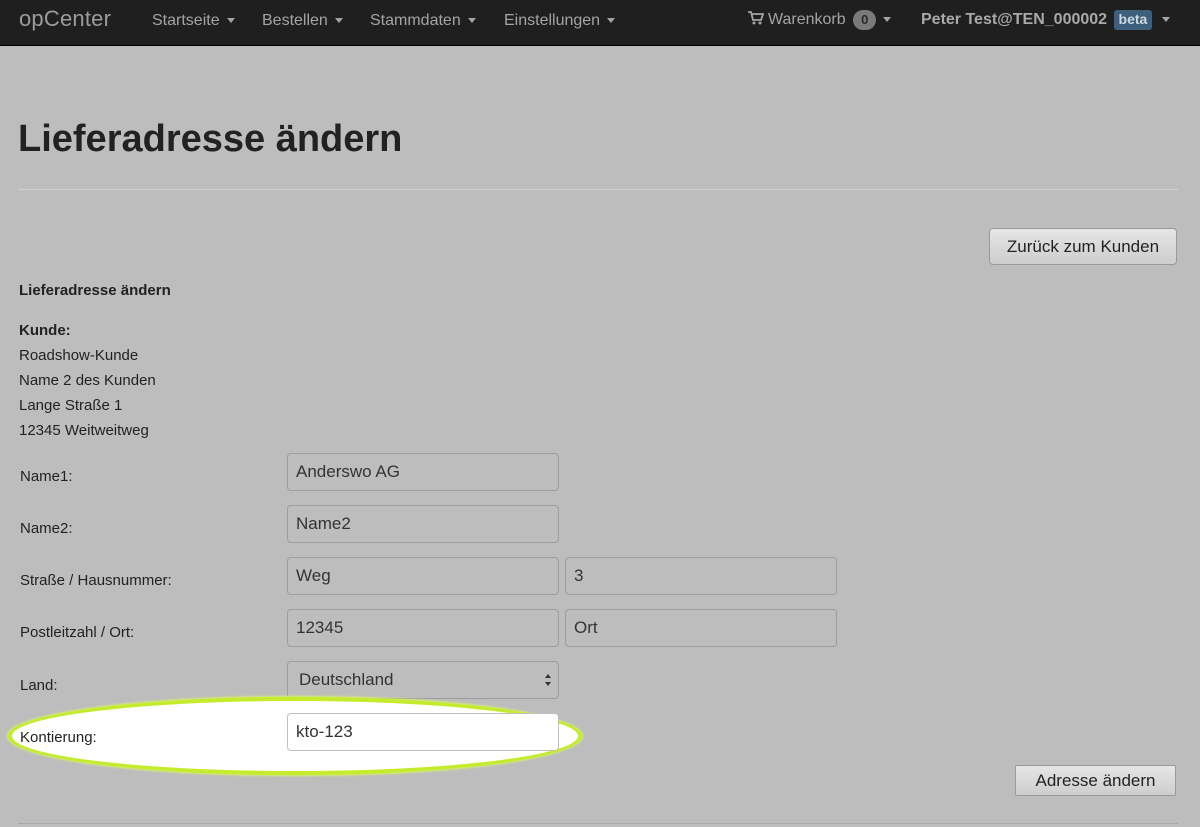 This screenshot has height=827, width=1200. Describe the element at coordinates (415, 20) in the screenshot. I see `nav-item-label: Stammdaten` at that location.